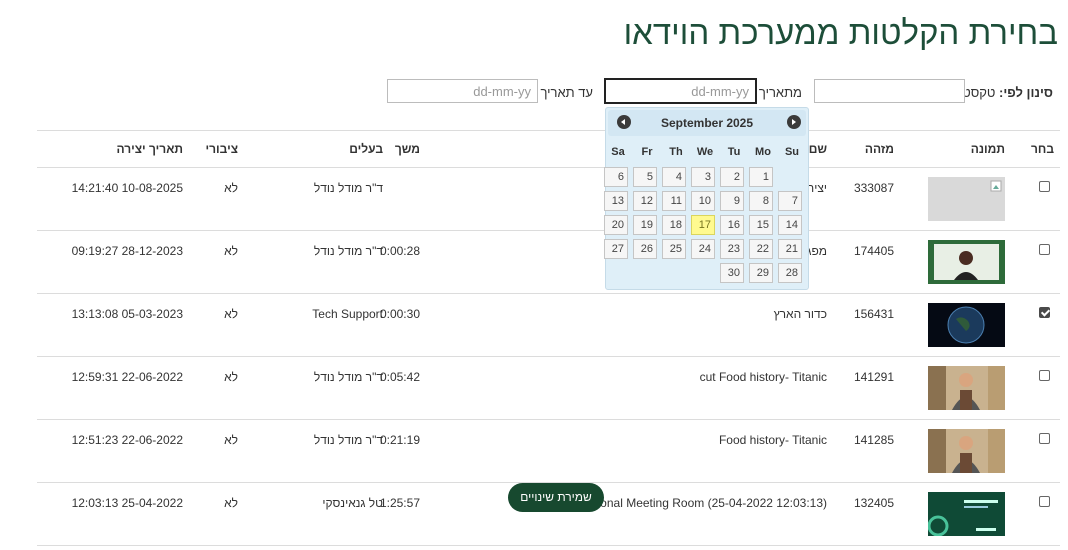  I want to click on recording-created: 13:13:08 05-03-2023, so click(127, 314).